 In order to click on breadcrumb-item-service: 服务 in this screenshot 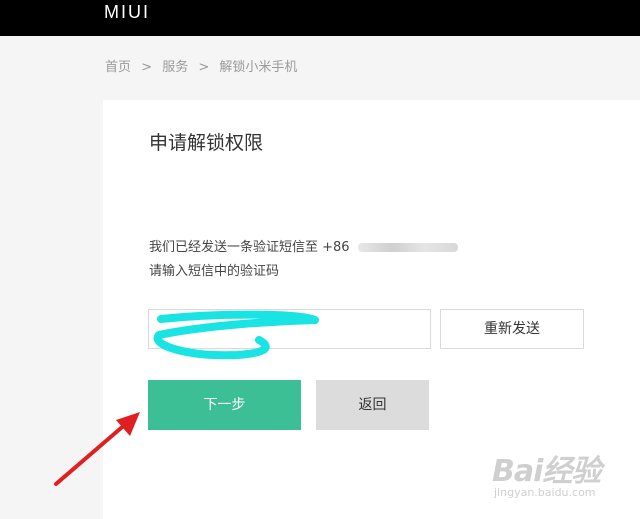, I will do `click(175, 65)`.